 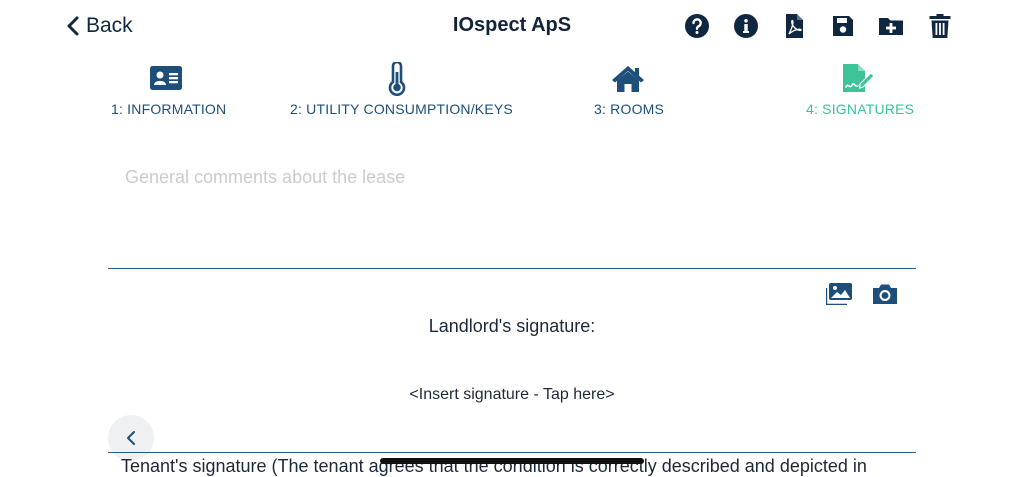 I want to click on scroll-back-button, so click(x=131, y=438).